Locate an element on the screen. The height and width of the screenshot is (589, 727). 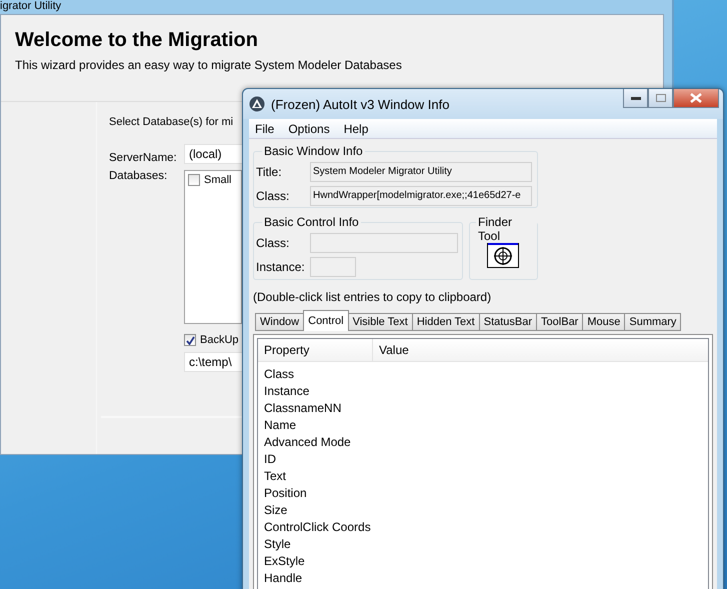
list-item: Class is located at coordinates (483, 373).